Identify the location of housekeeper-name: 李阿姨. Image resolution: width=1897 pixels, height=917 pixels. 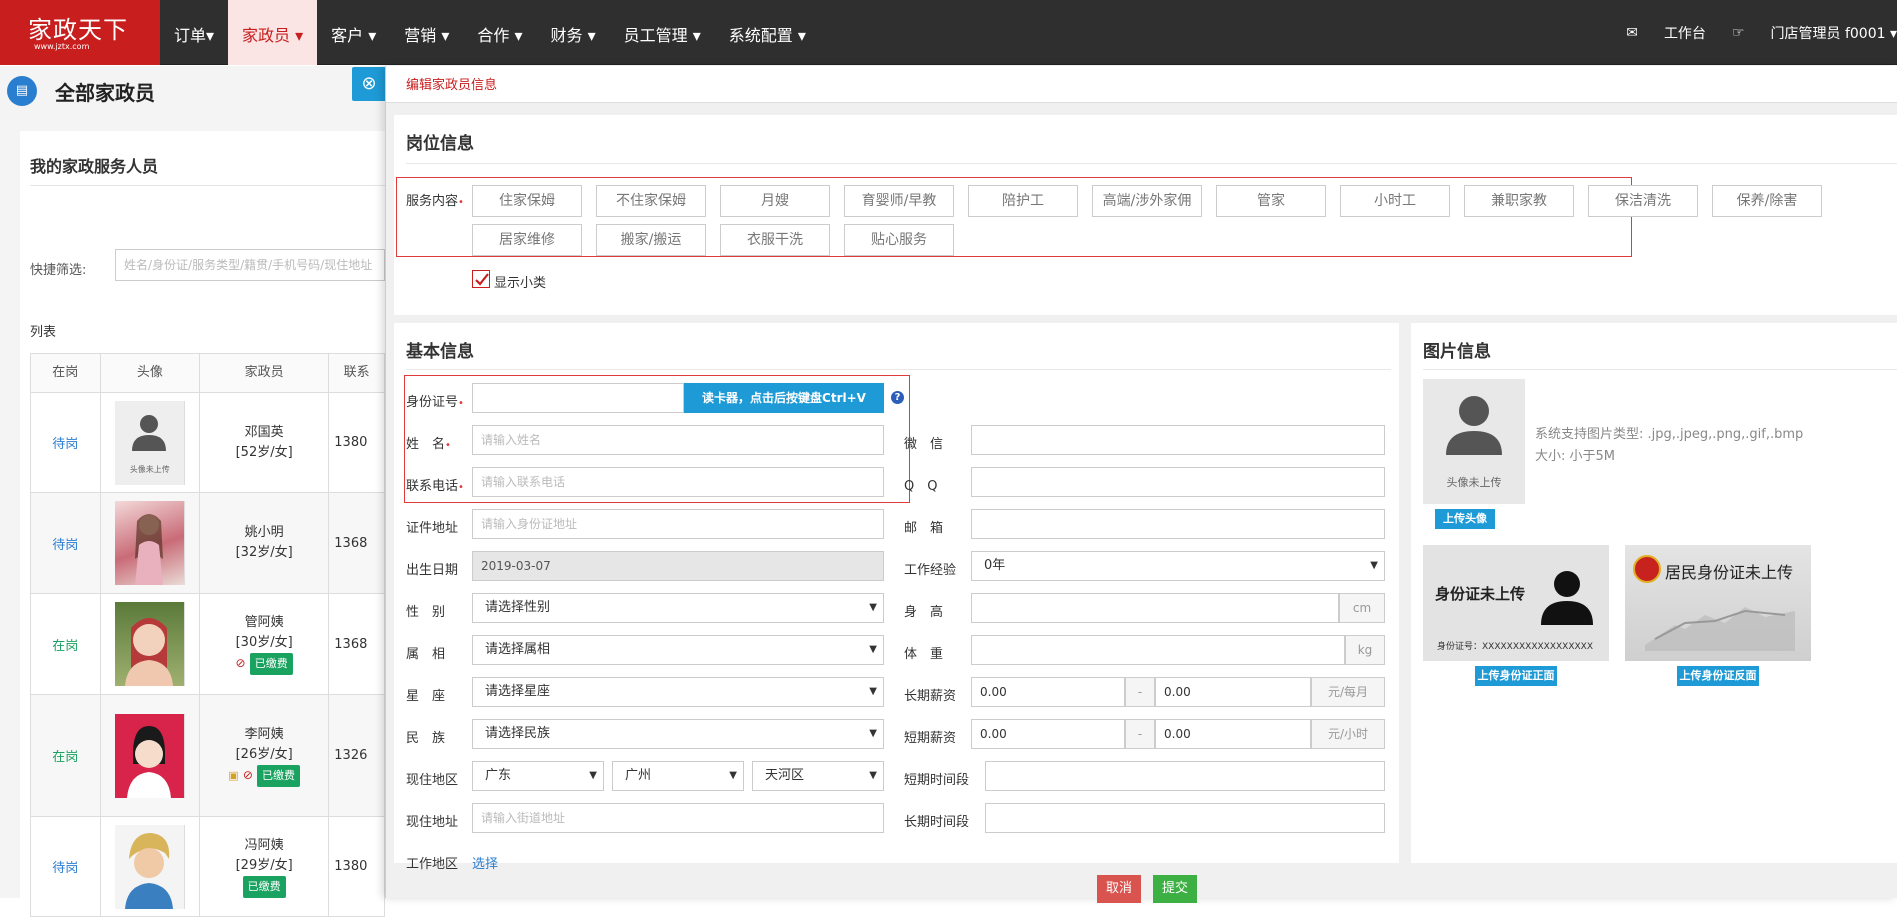
(264, 735).